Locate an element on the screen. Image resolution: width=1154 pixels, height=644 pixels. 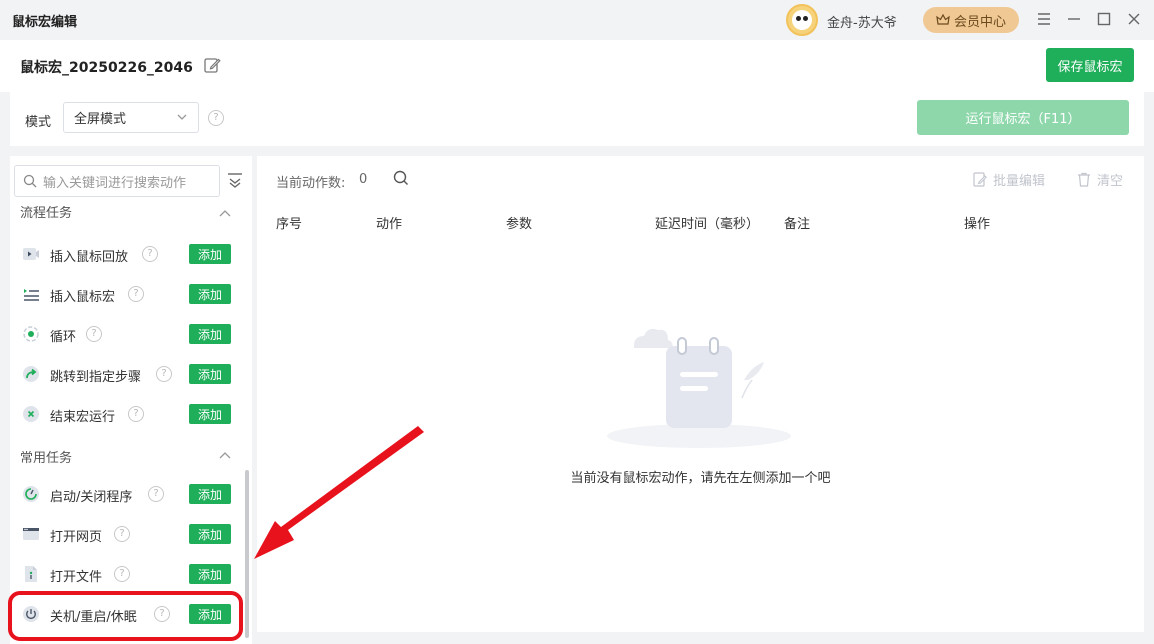
column-header-params: 参数 is located at coordinates (519, 224).